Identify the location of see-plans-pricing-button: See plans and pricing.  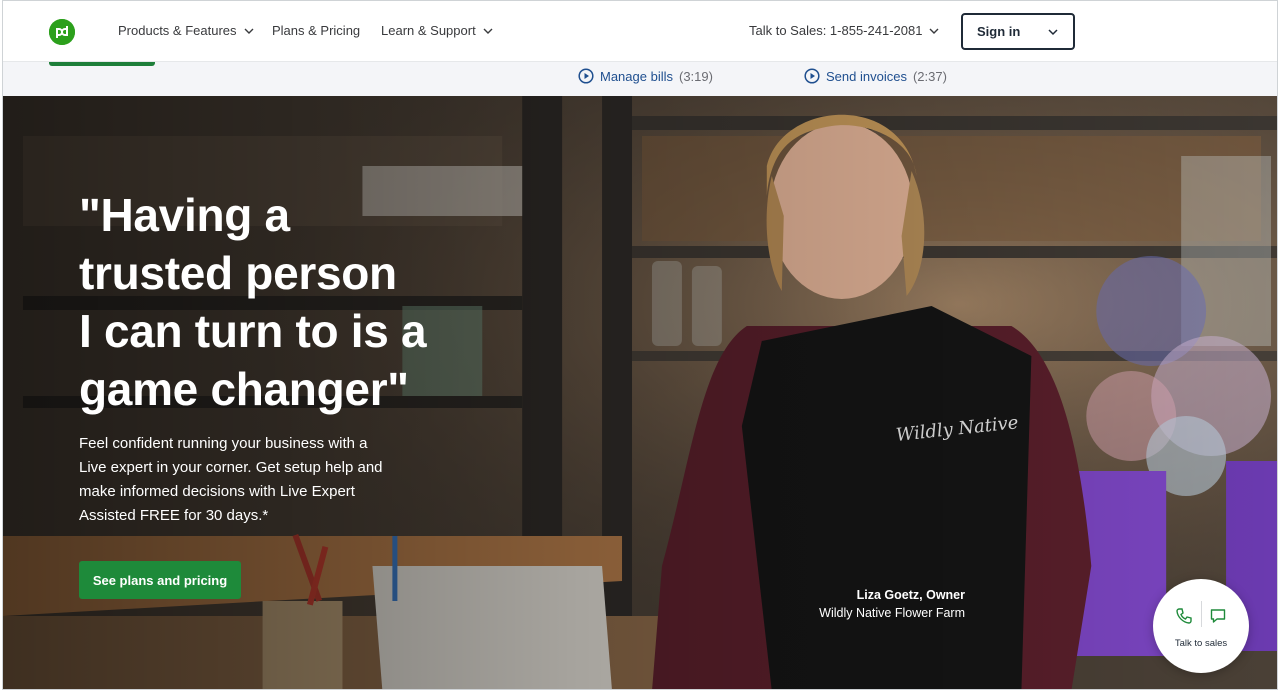
(160, 580).